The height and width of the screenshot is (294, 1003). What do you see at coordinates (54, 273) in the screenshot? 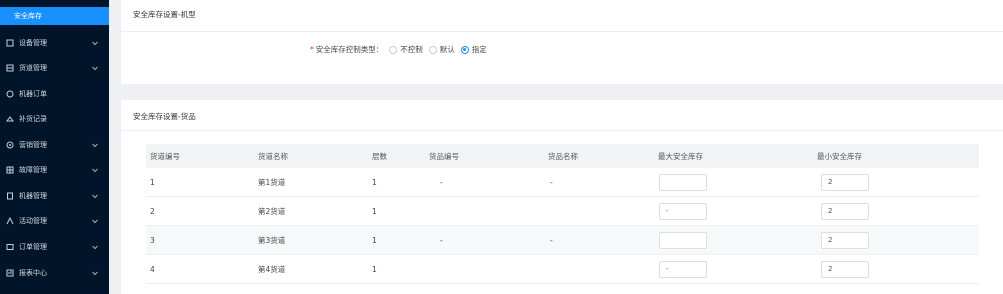
I see `sidebar-item-report: 报表中心` at bounding box center [54, 273].